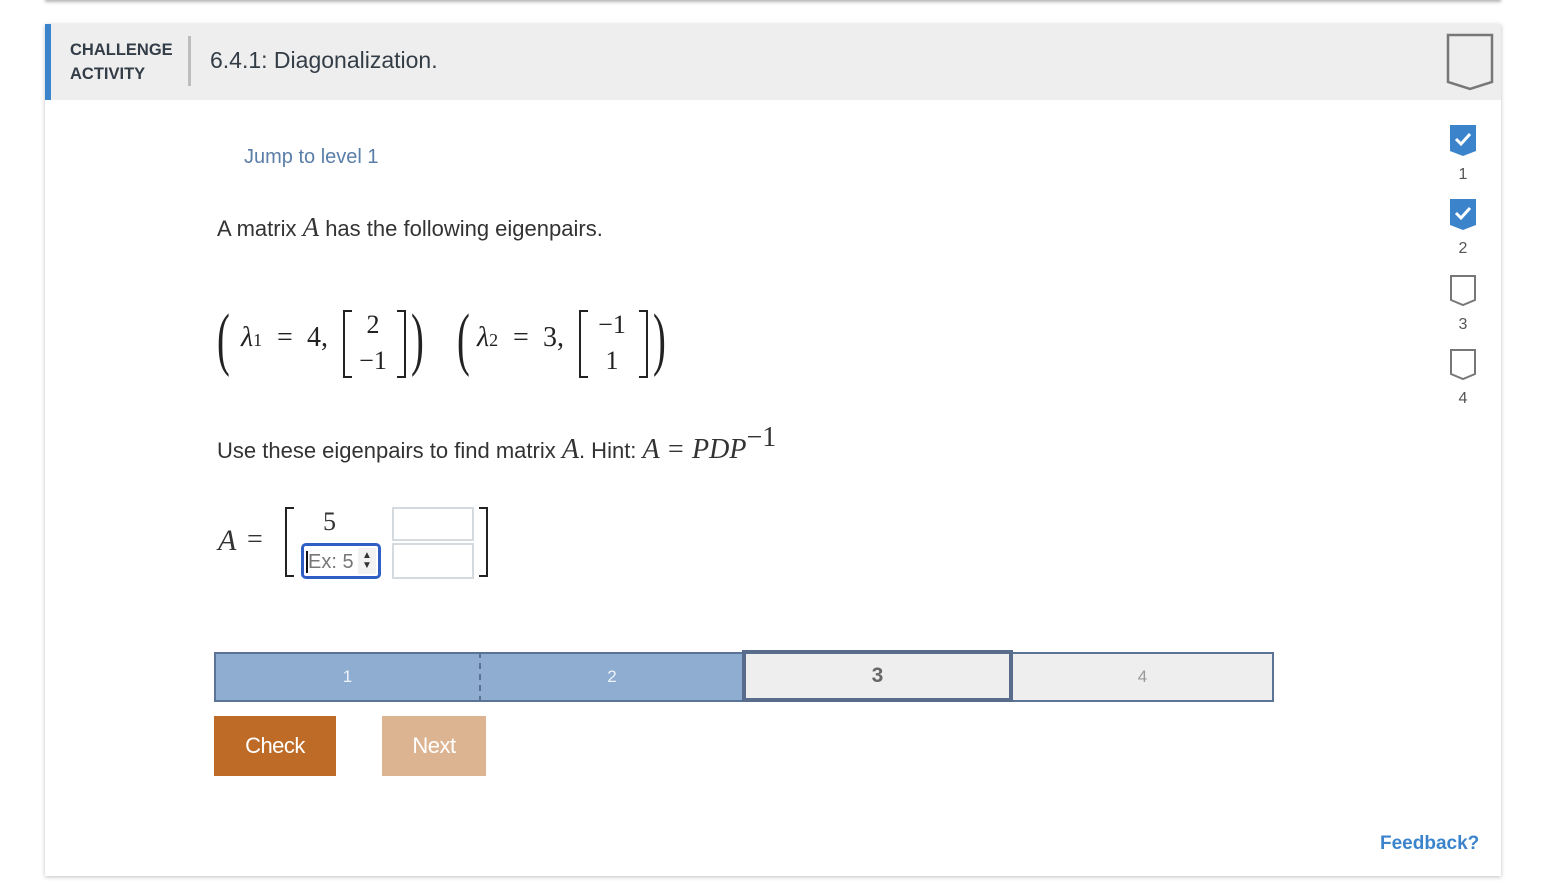 Image resolution: width=1546 pixels, height=892 pixels. What do you see at coordinates (373, 360) in the screenshot?
I see `vector-entry-2: −1` at bounding box center [373, 360].